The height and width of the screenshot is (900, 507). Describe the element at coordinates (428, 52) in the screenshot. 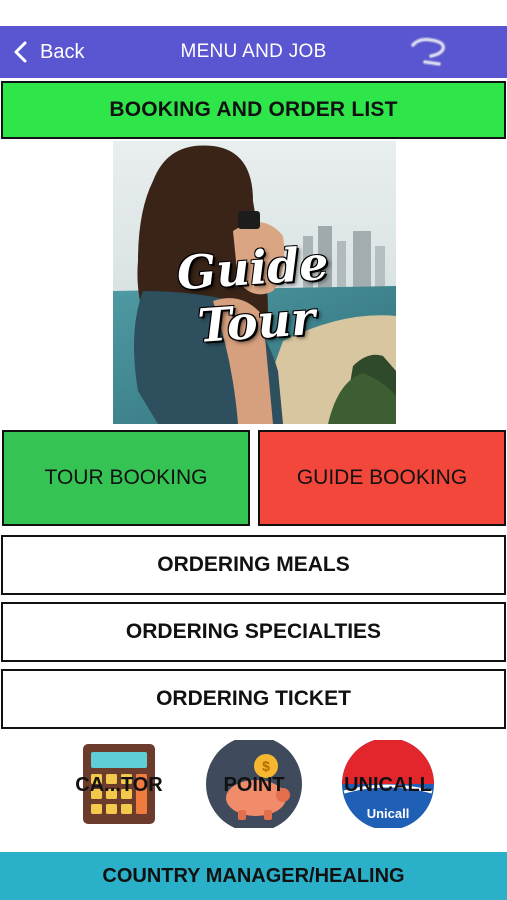

I see `question-icon` at that location.